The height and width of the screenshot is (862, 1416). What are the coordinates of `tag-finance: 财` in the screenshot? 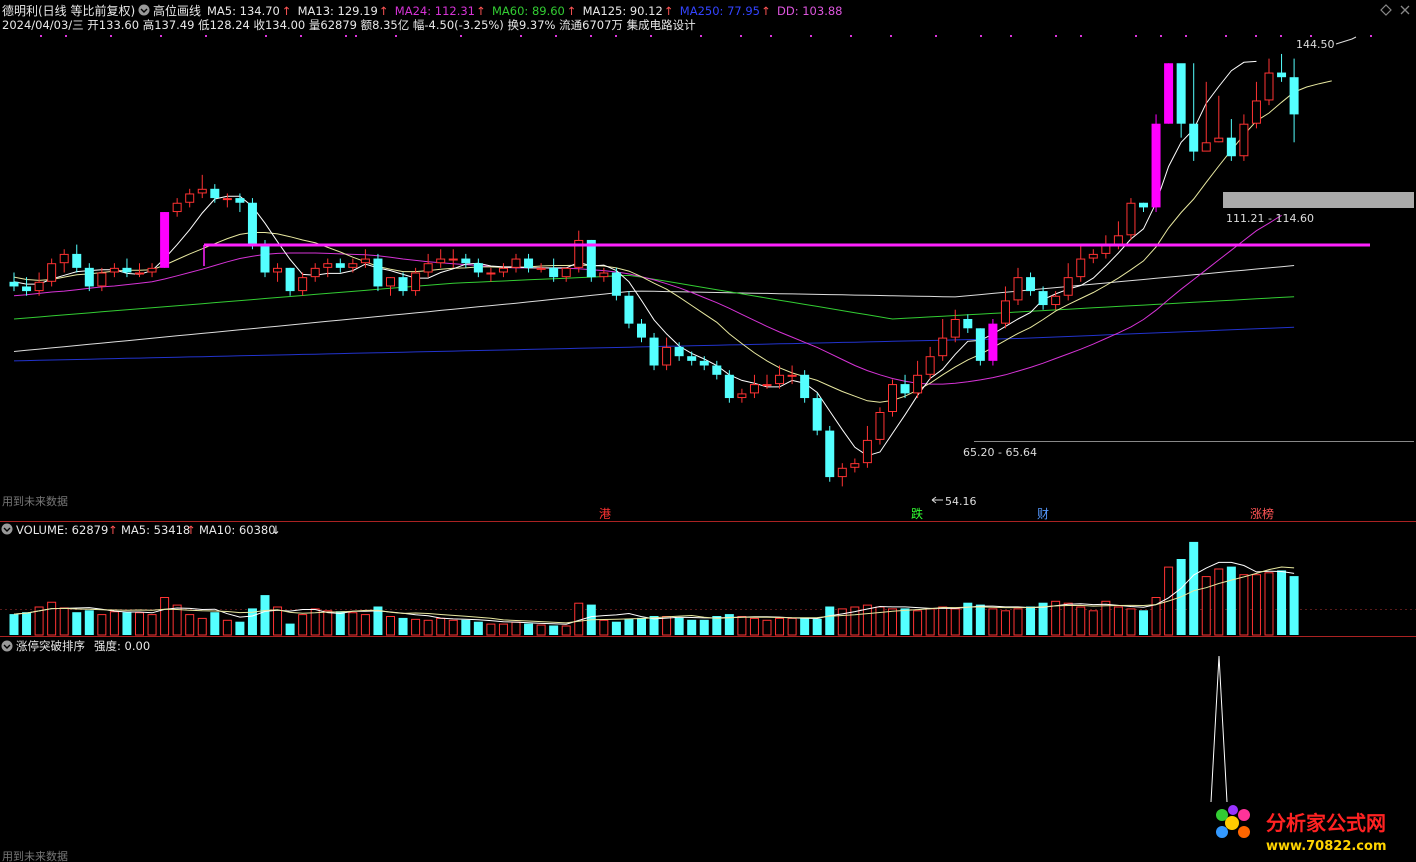 It's located at (1043, 514).